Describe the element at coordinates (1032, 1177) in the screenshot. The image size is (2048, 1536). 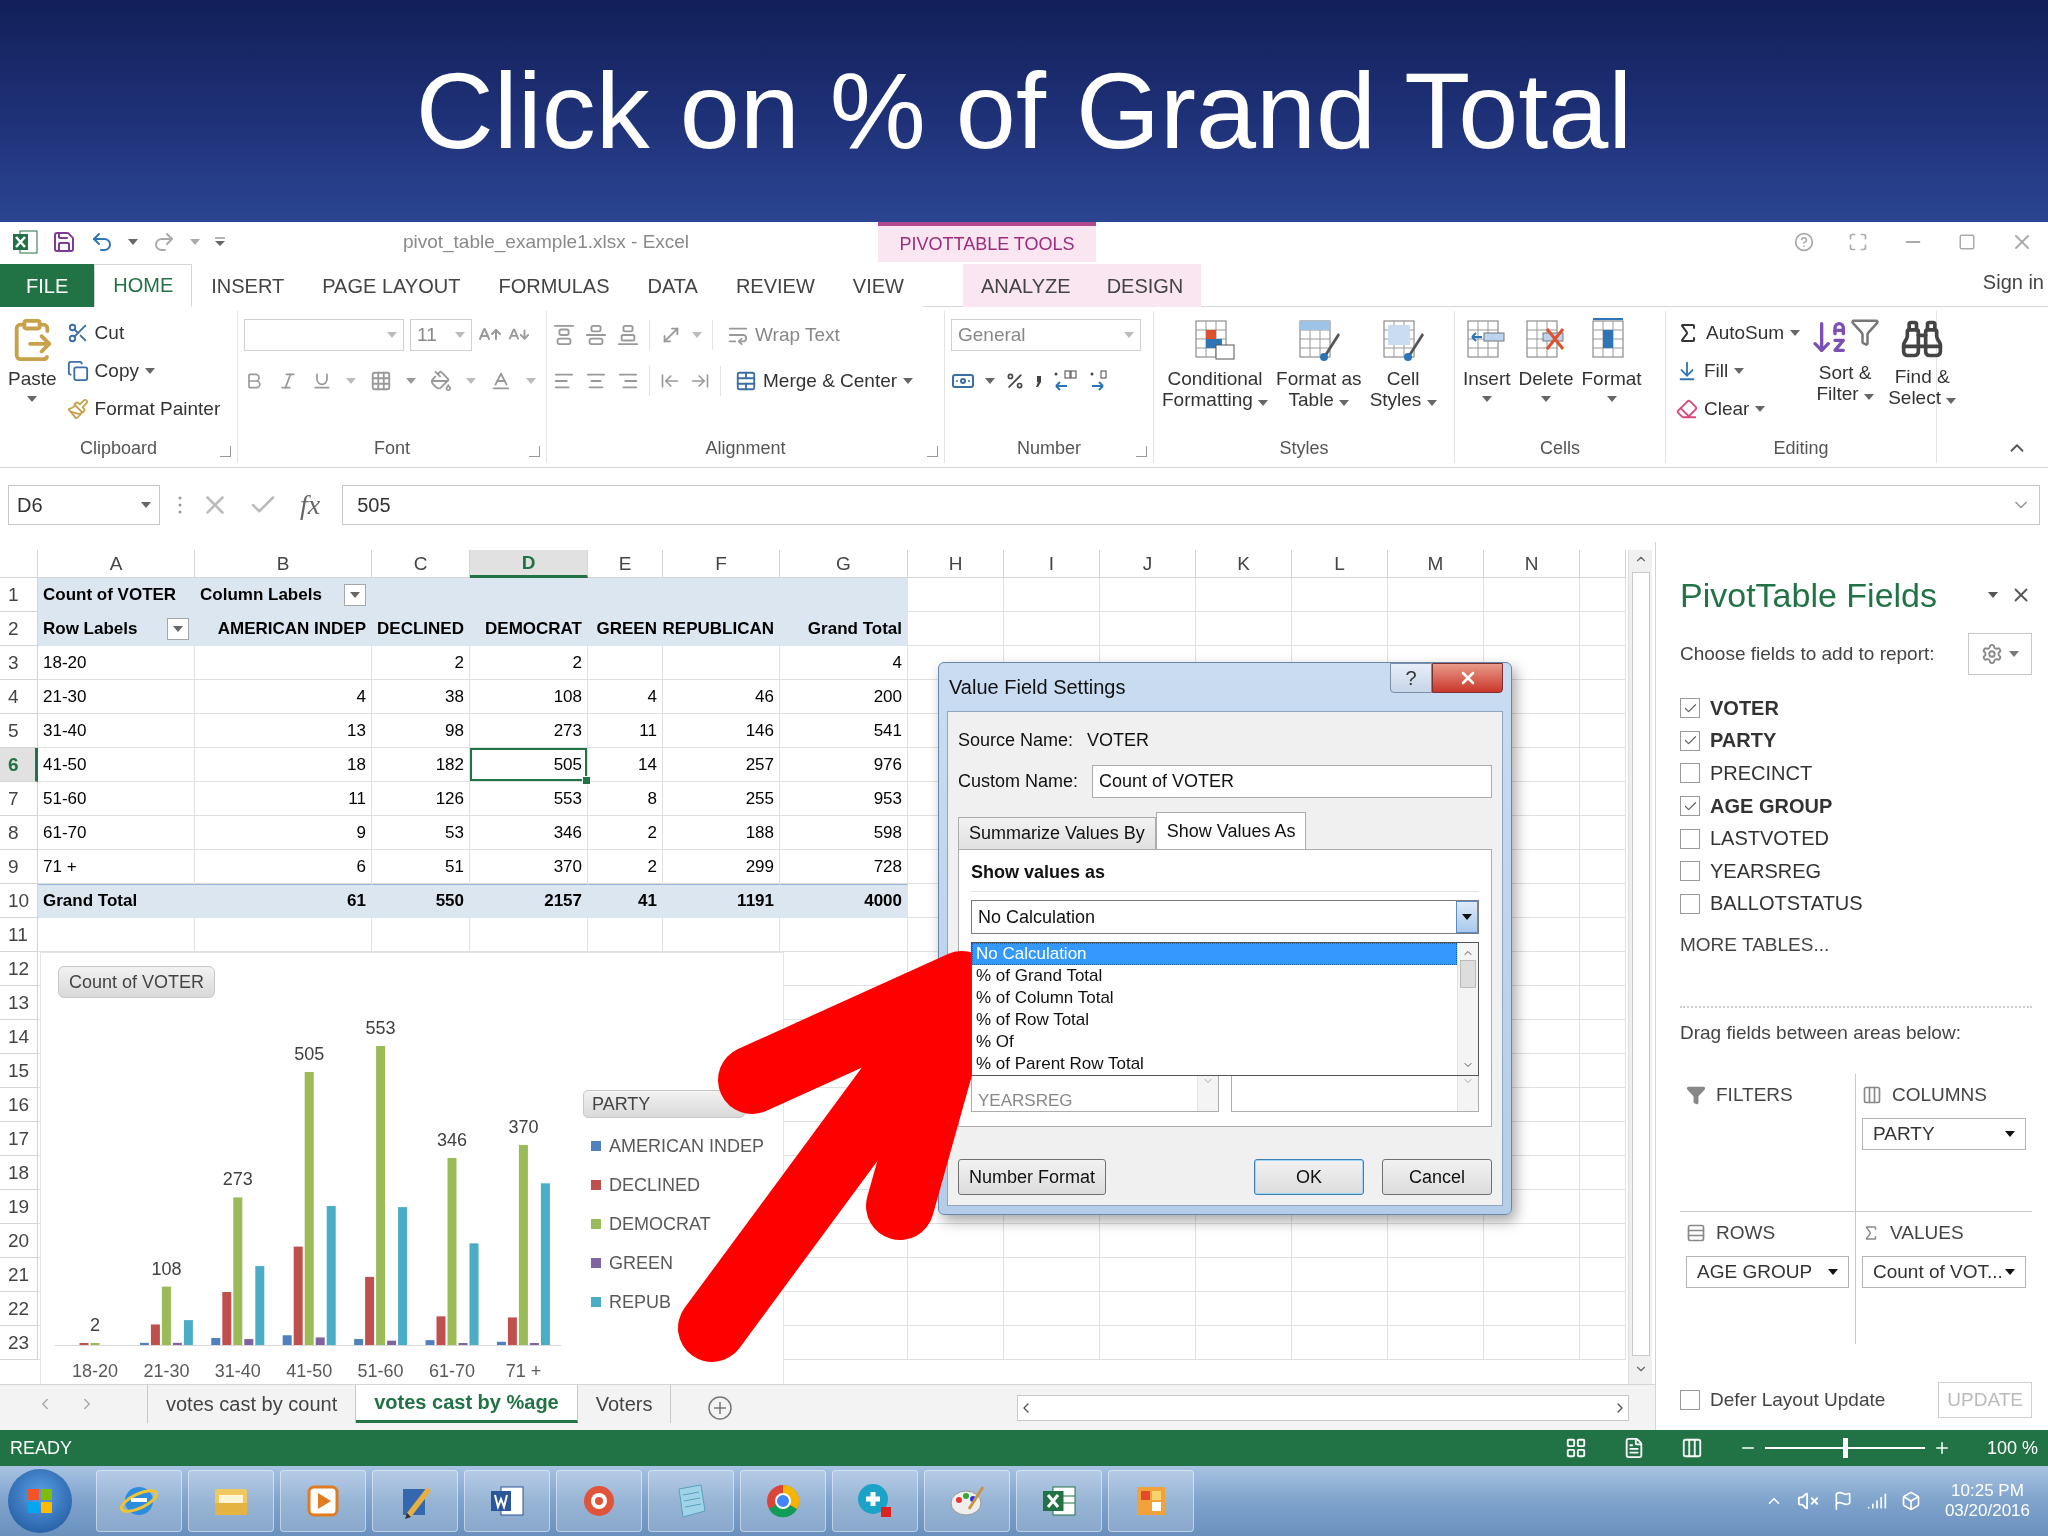
I see `dialog-button: Number Format` at that location.